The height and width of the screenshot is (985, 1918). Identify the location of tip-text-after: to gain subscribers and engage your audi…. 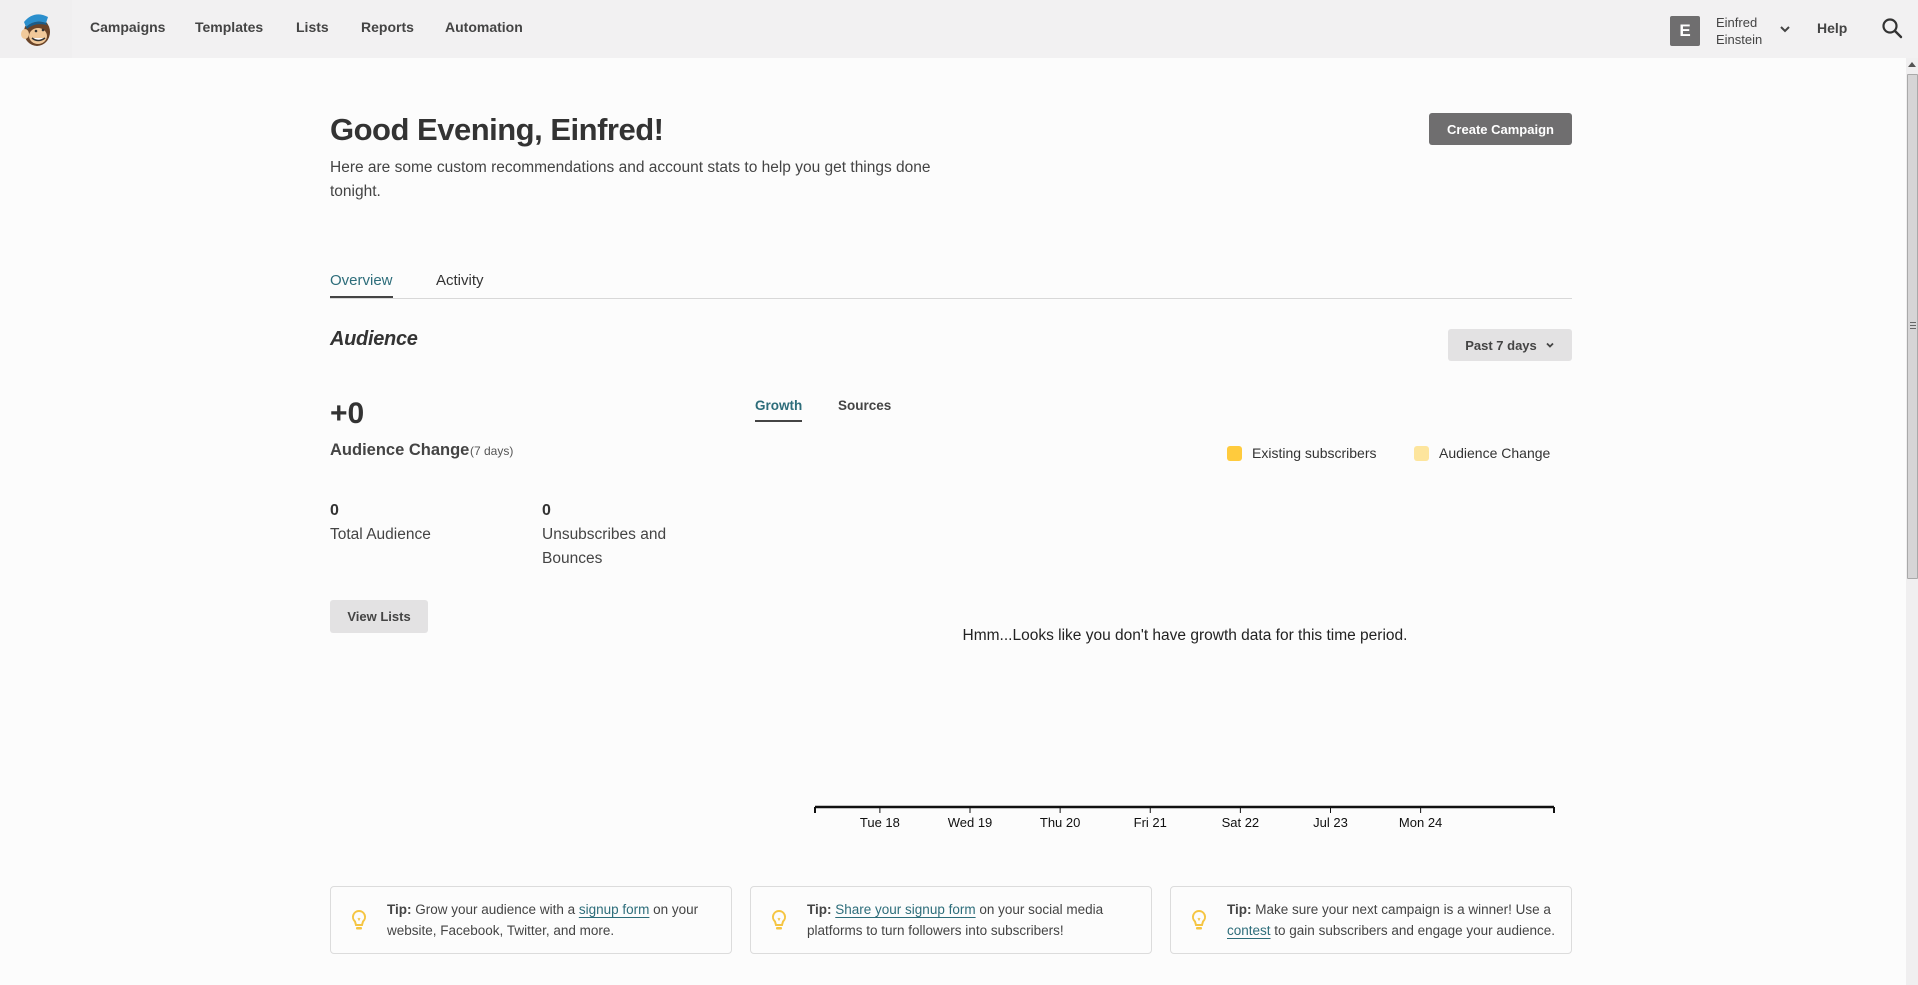
(1412, 930).